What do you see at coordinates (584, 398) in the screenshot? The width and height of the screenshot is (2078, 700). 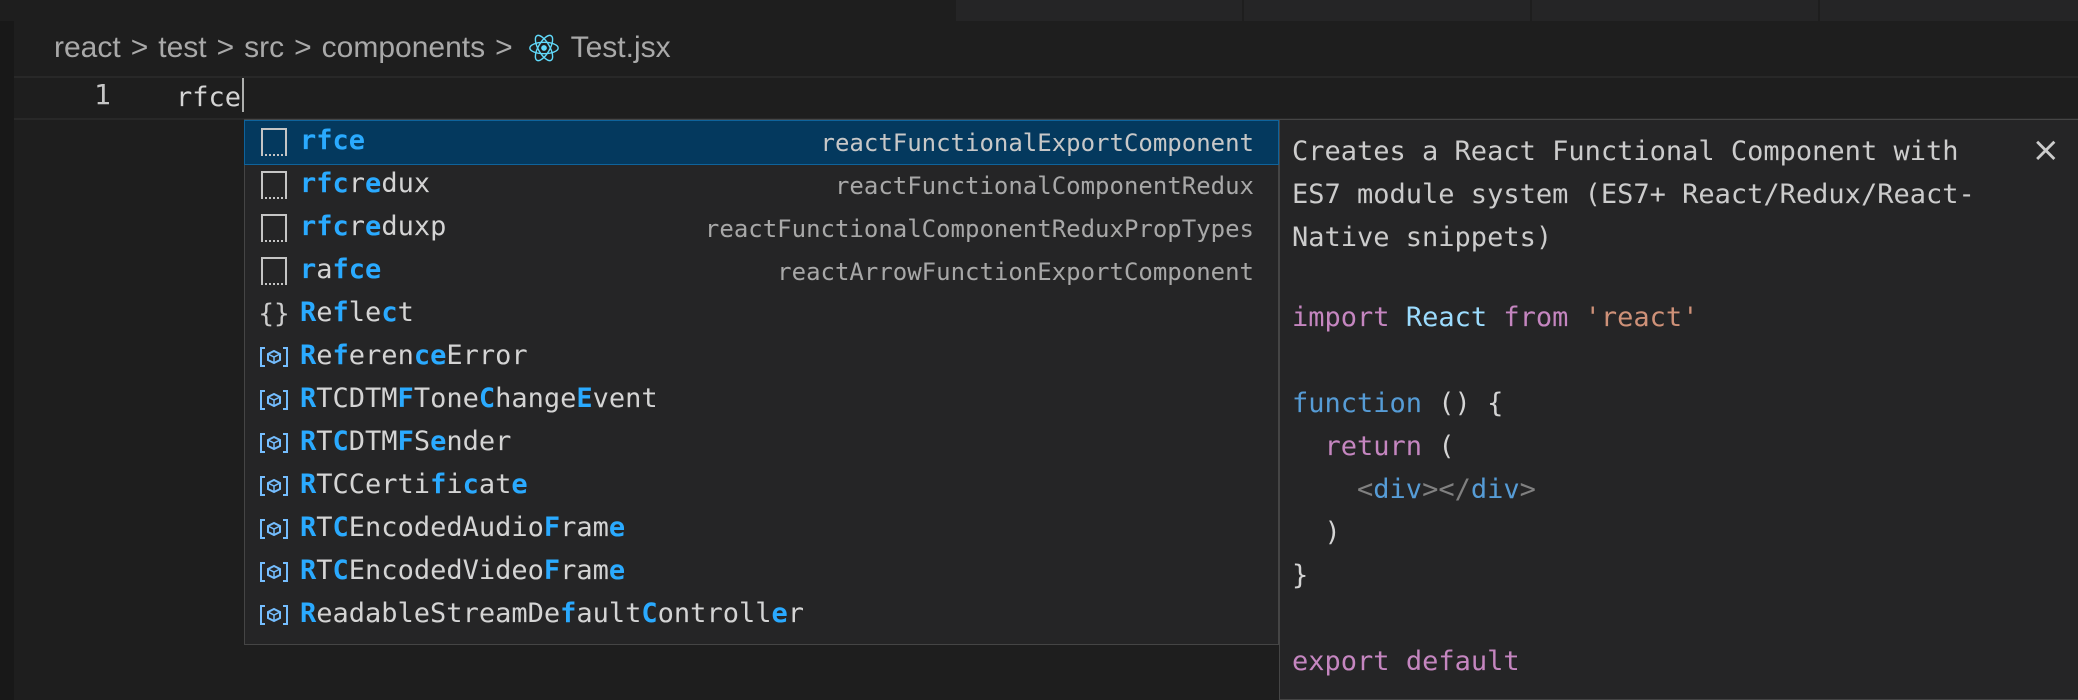 I see `match-highlight: E` at bounding box center [584, 398].